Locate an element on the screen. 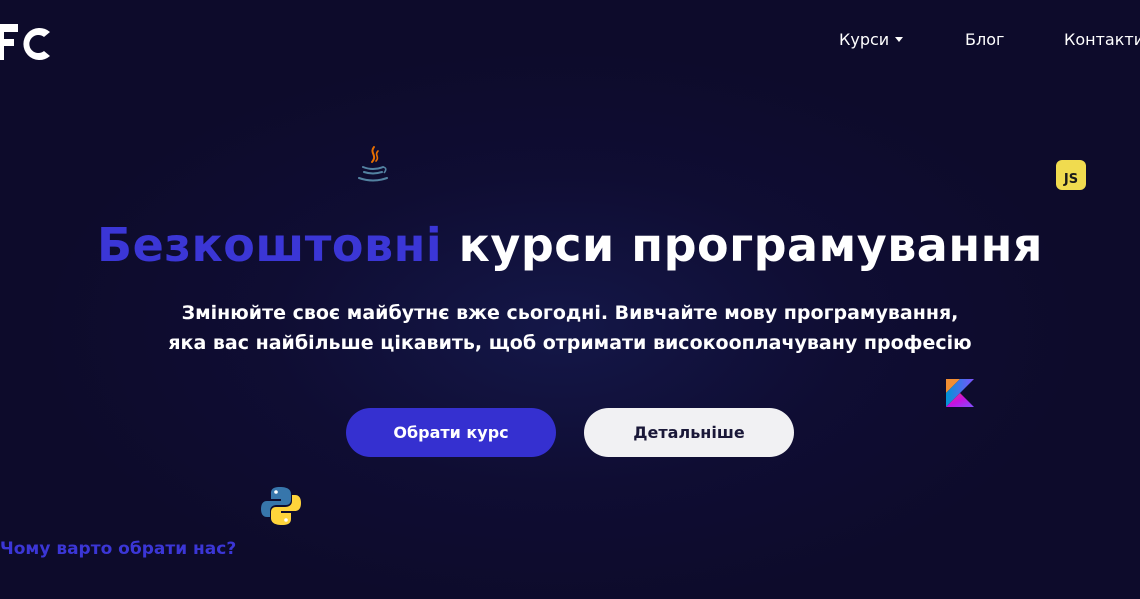 Image resolution: width=1140 pixels, height=599 pixels. hero-title-rest: курси програмування is located at coordinates (750, 245).